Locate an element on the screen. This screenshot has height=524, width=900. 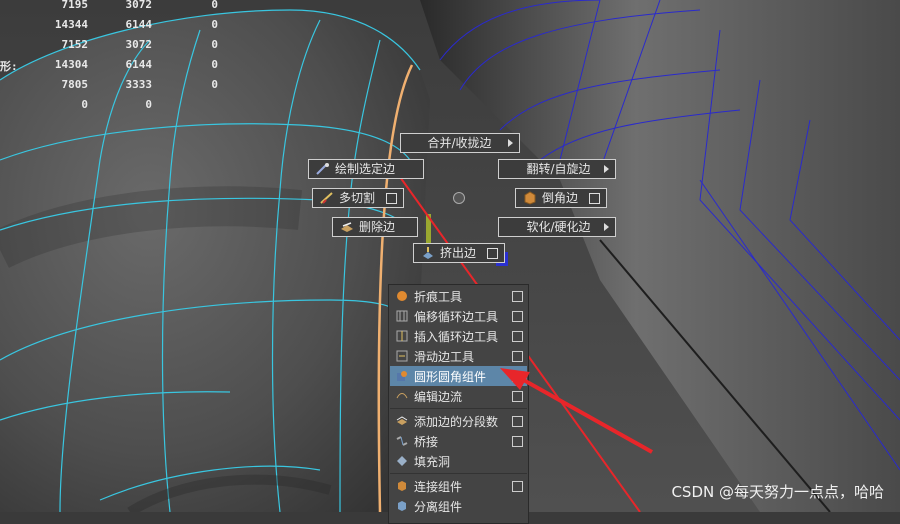
csdn-watermark: CSDN @每天努力一点点，哈哈 is located at coordinates (777, 492).